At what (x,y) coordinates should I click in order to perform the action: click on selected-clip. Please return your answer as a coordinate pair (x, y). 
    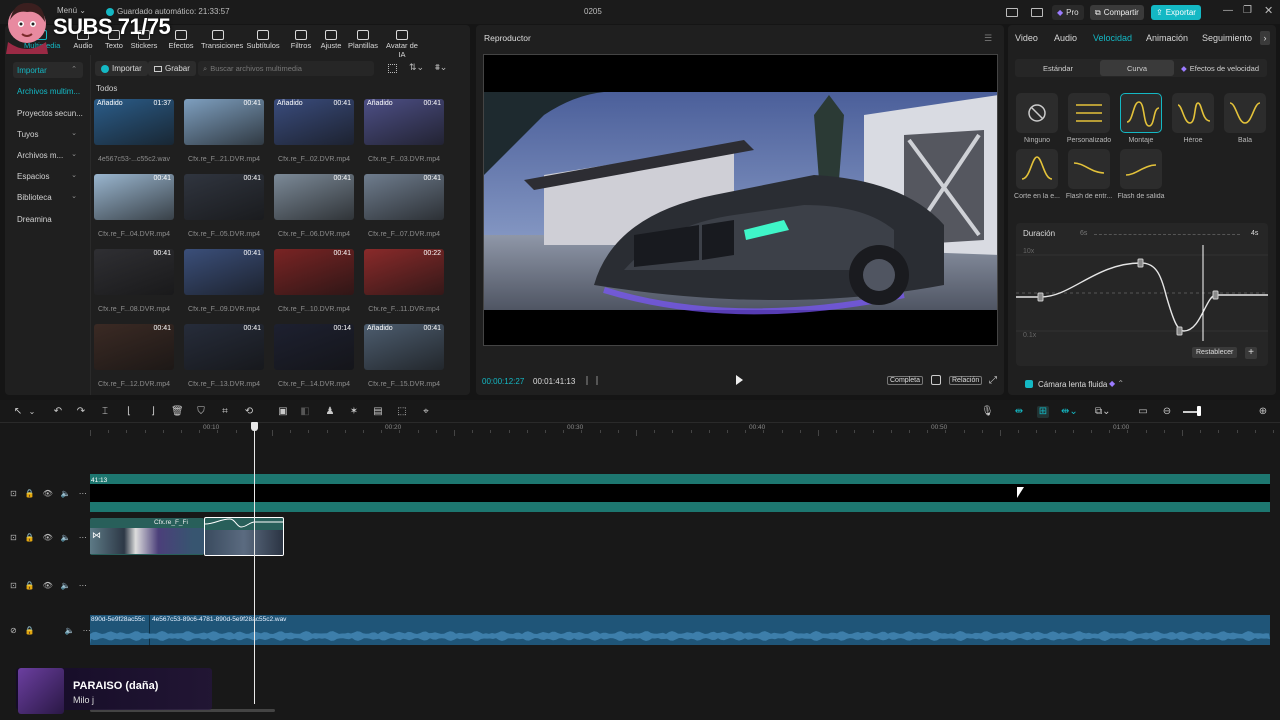
    Looking at the image, I should click on (244, 536).